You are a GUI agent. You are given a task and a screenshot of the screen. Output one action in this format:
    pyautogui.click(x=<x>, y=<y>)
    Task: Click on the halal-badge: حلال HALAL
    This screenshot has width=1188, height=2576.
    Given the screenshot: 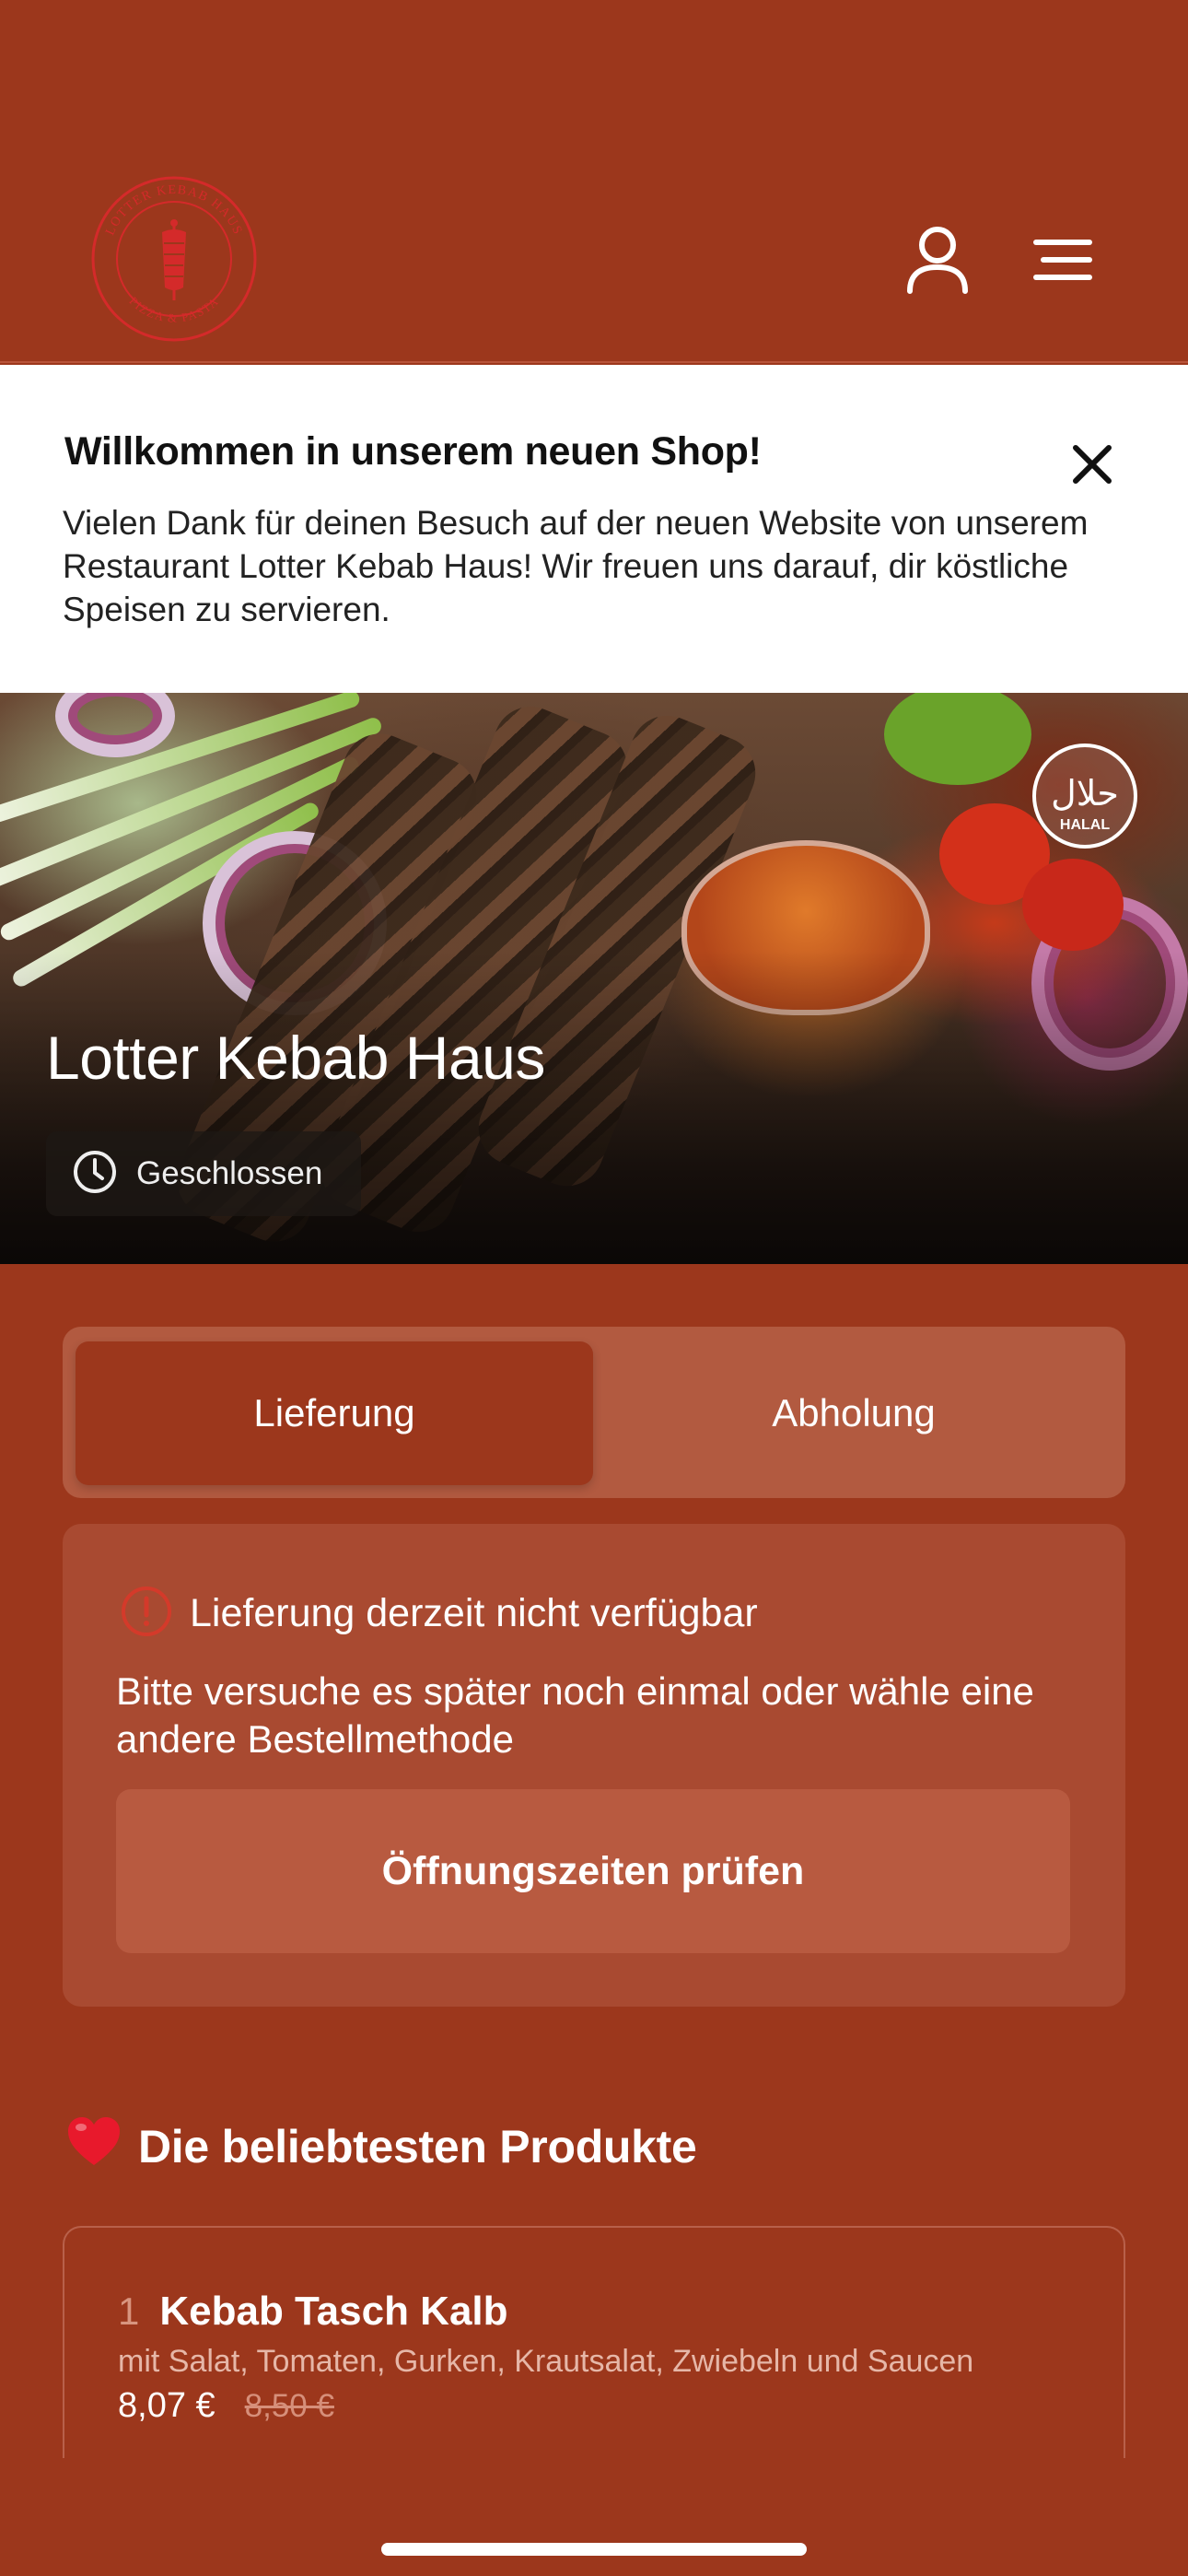 What is the action you would take?
    pyautogui.click(x=1085, y=796)
    